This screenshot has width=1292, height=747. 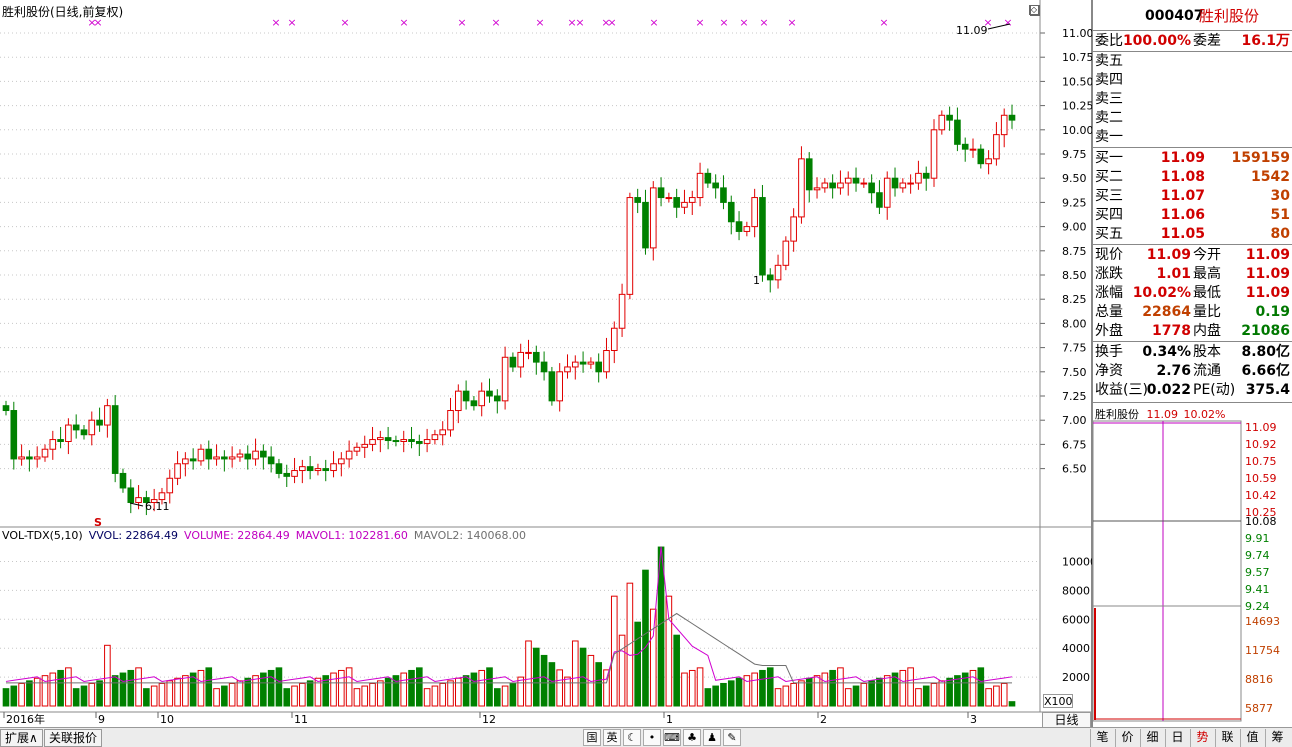 I want to click on toolbar-icon: •, so click(x=652, y=737).